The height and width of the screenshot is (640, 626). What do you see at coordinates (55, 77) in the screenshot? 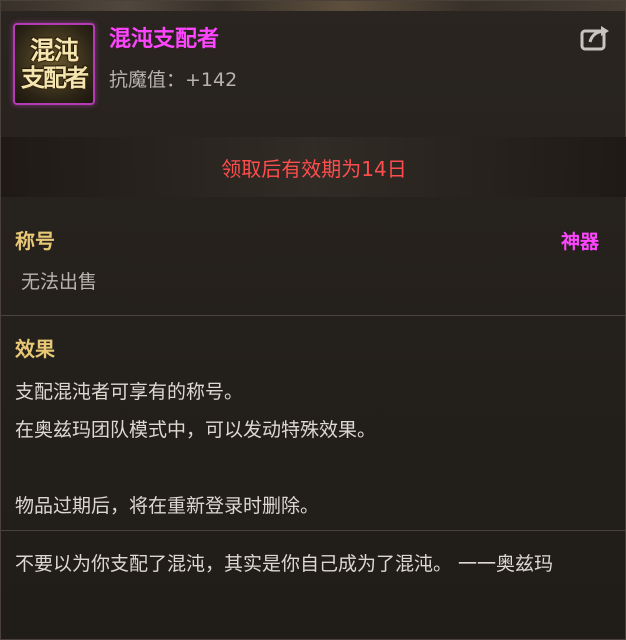
I see `icon-text-line2: 支配者` at bounding box center [55, 77].